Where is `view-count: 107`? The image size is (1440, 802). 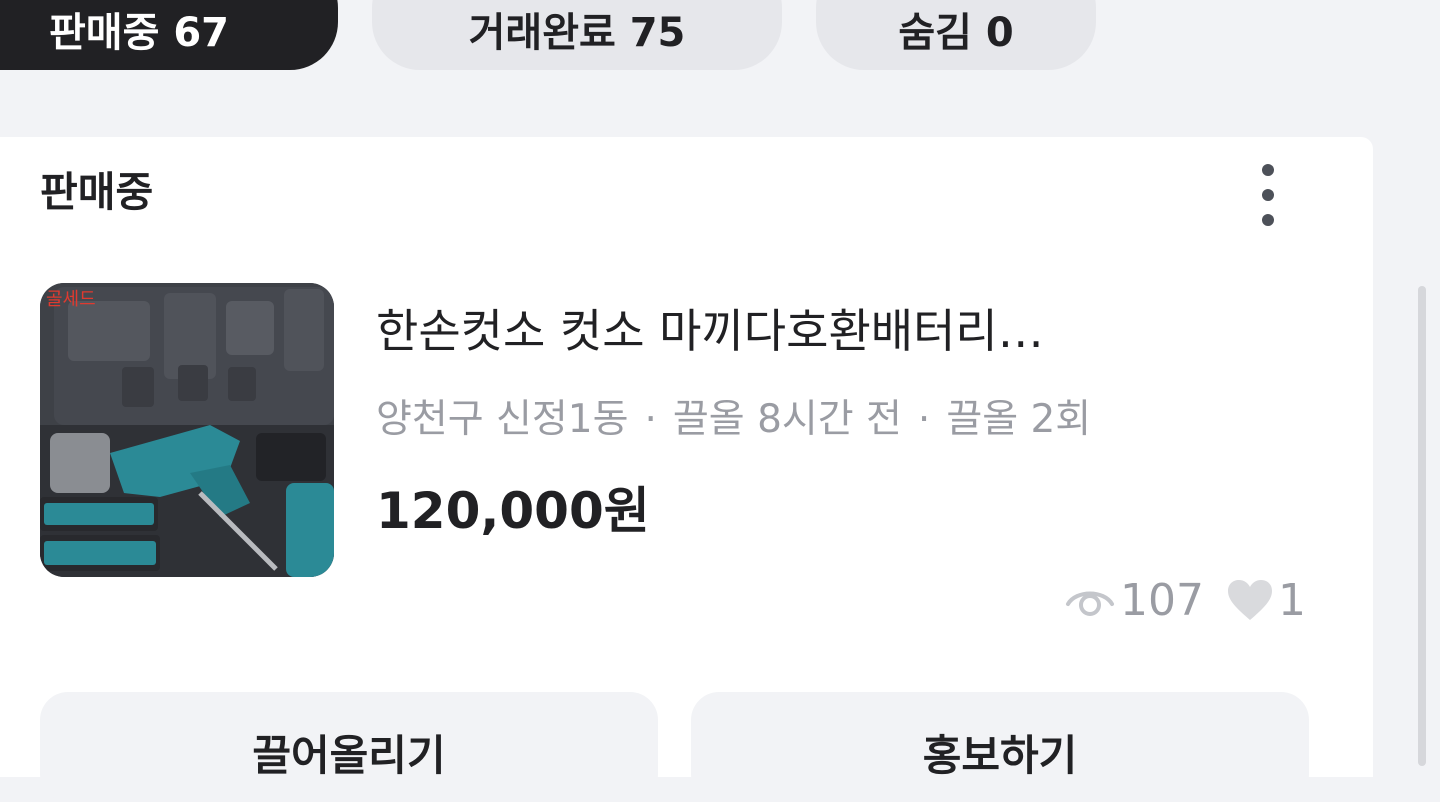
view-count: 107 is located at coordinates (1162, 600).